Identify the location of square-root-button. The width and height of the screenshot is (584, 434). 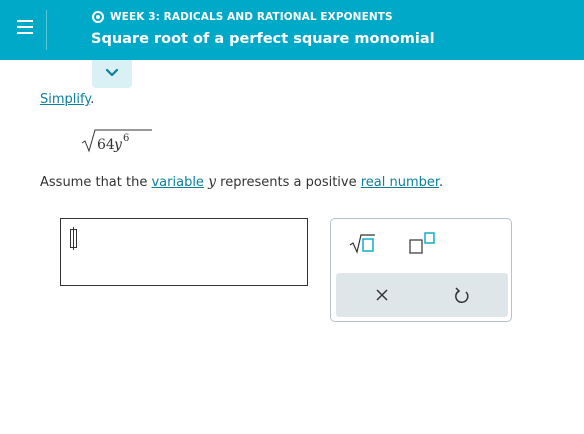
(363, 243).